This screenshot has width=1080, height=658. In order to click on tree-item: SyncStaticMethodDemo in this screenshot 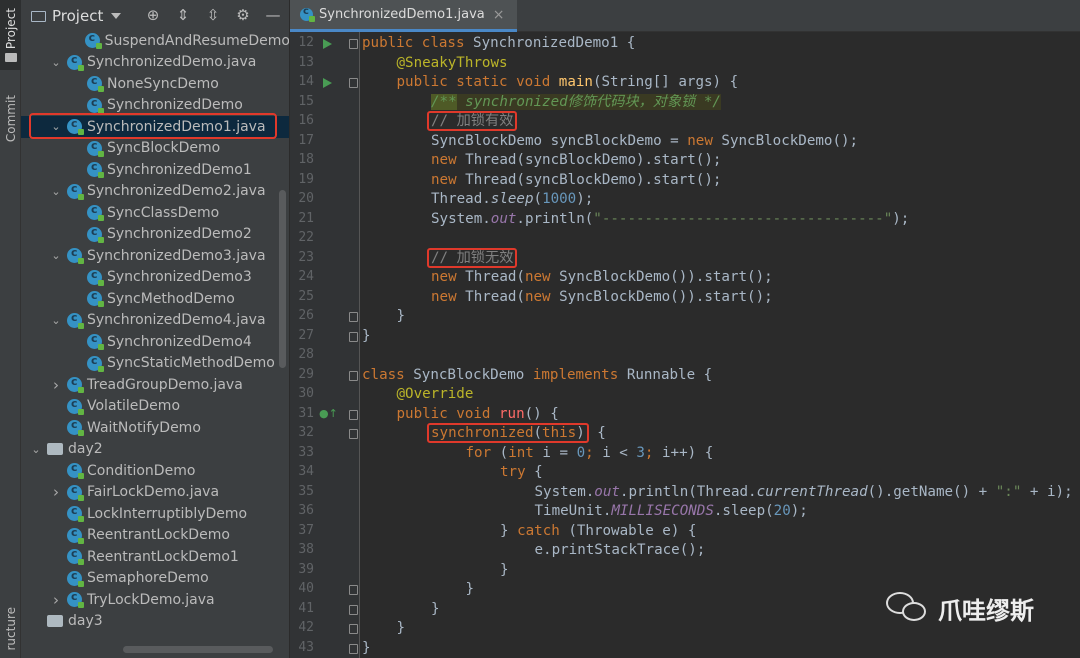, I will do `click(155, 364)`.